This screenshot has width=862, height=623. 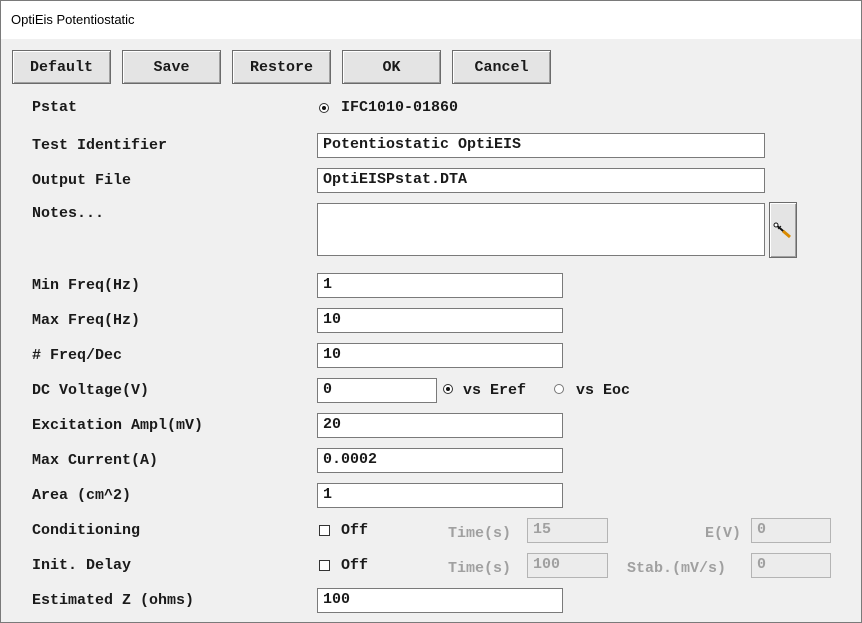 I want to click on vs-eref-label: vs Eref, so click(x=494, y=391).